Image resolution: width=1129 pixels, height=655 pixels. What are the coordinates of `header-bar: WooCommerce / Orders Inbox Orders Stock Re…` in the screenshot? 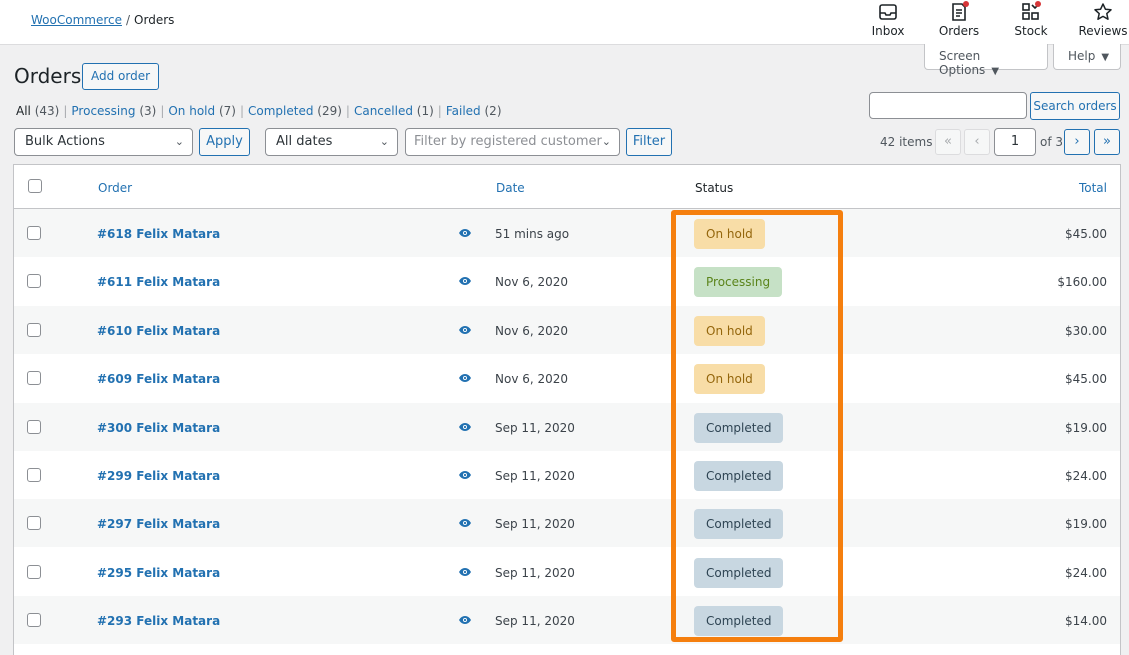 It's located at (564, 22).